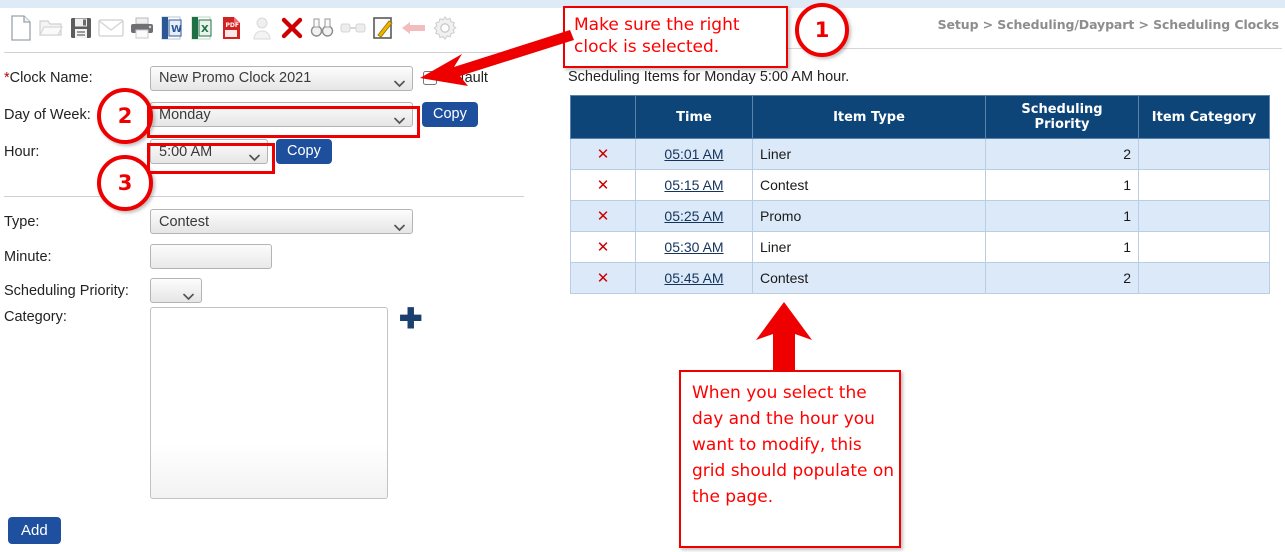 This screenshot has width=1285, height=552. Describe the element at coordinates (176, 29) in the screenshot. I see `svg-text: W` at that location.